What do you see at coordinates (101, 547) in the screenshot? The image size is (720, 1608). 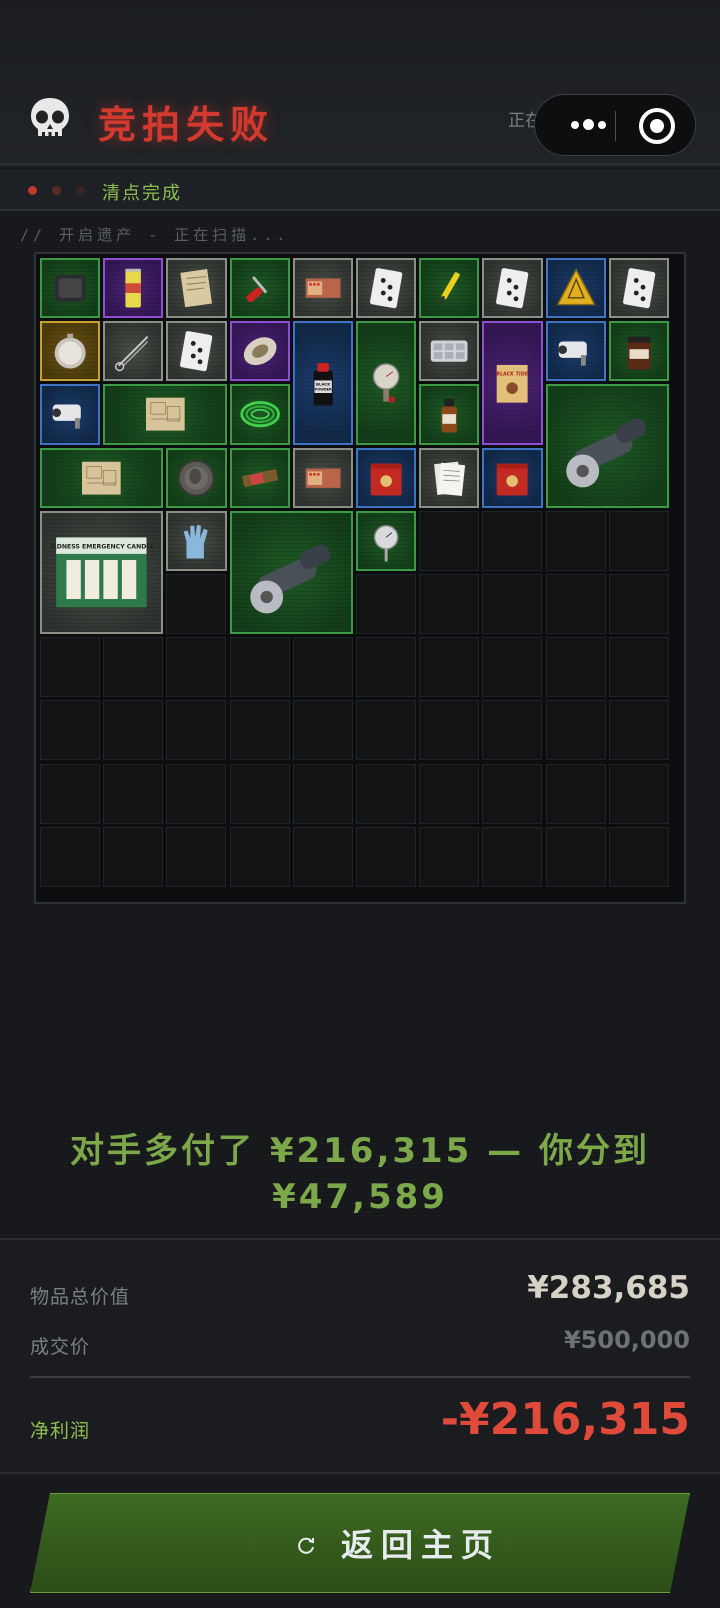 I see `svg-text: WILDNESS EMERGENCY CANDLES` at bounding box center [101, 547].